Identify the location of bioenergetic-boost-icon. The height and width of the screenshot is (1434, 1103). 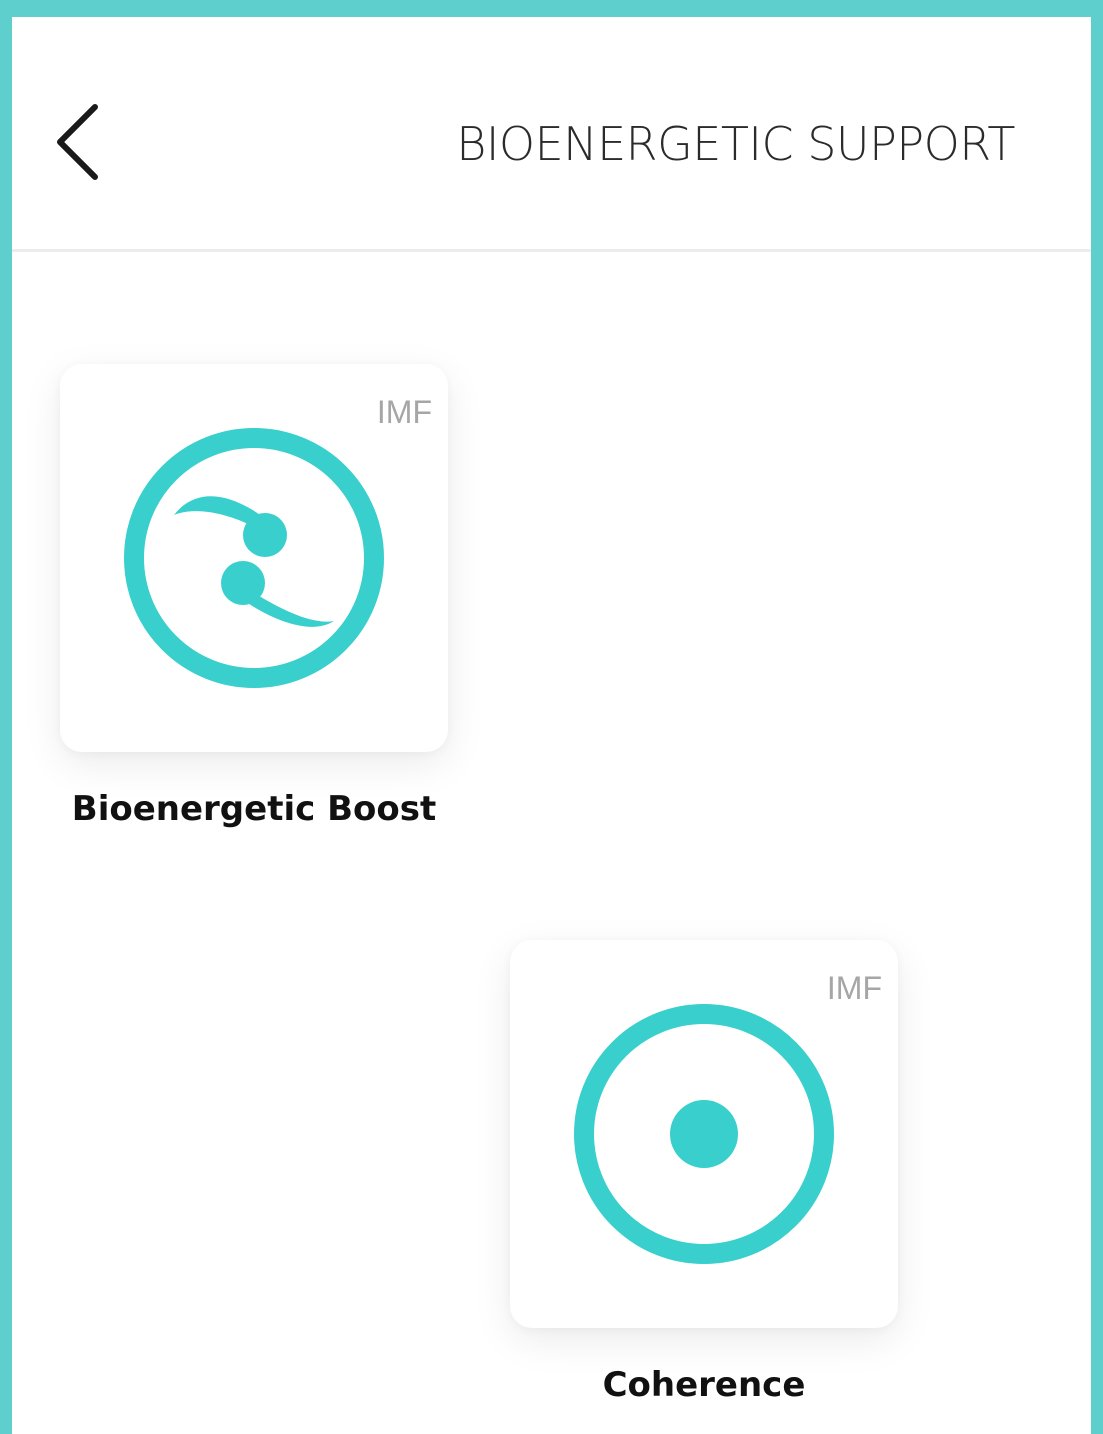
(254, 558).